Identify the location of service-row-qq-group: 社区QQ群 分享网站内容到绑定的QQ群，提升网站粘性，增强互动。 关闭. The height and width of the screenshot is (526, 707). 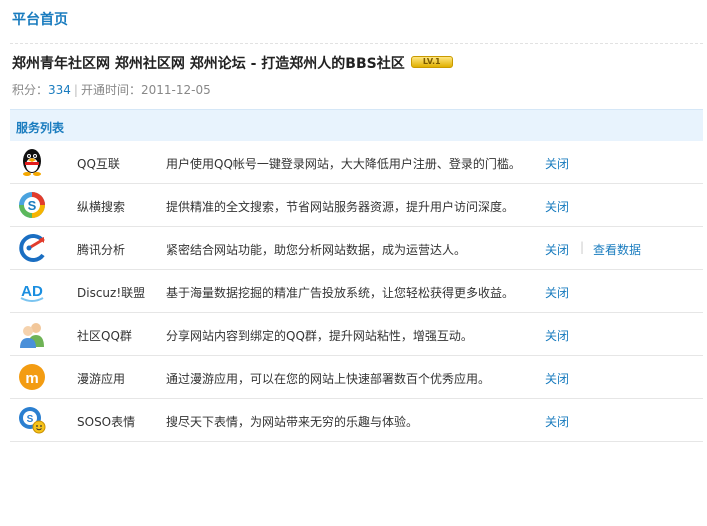
(356, 334).